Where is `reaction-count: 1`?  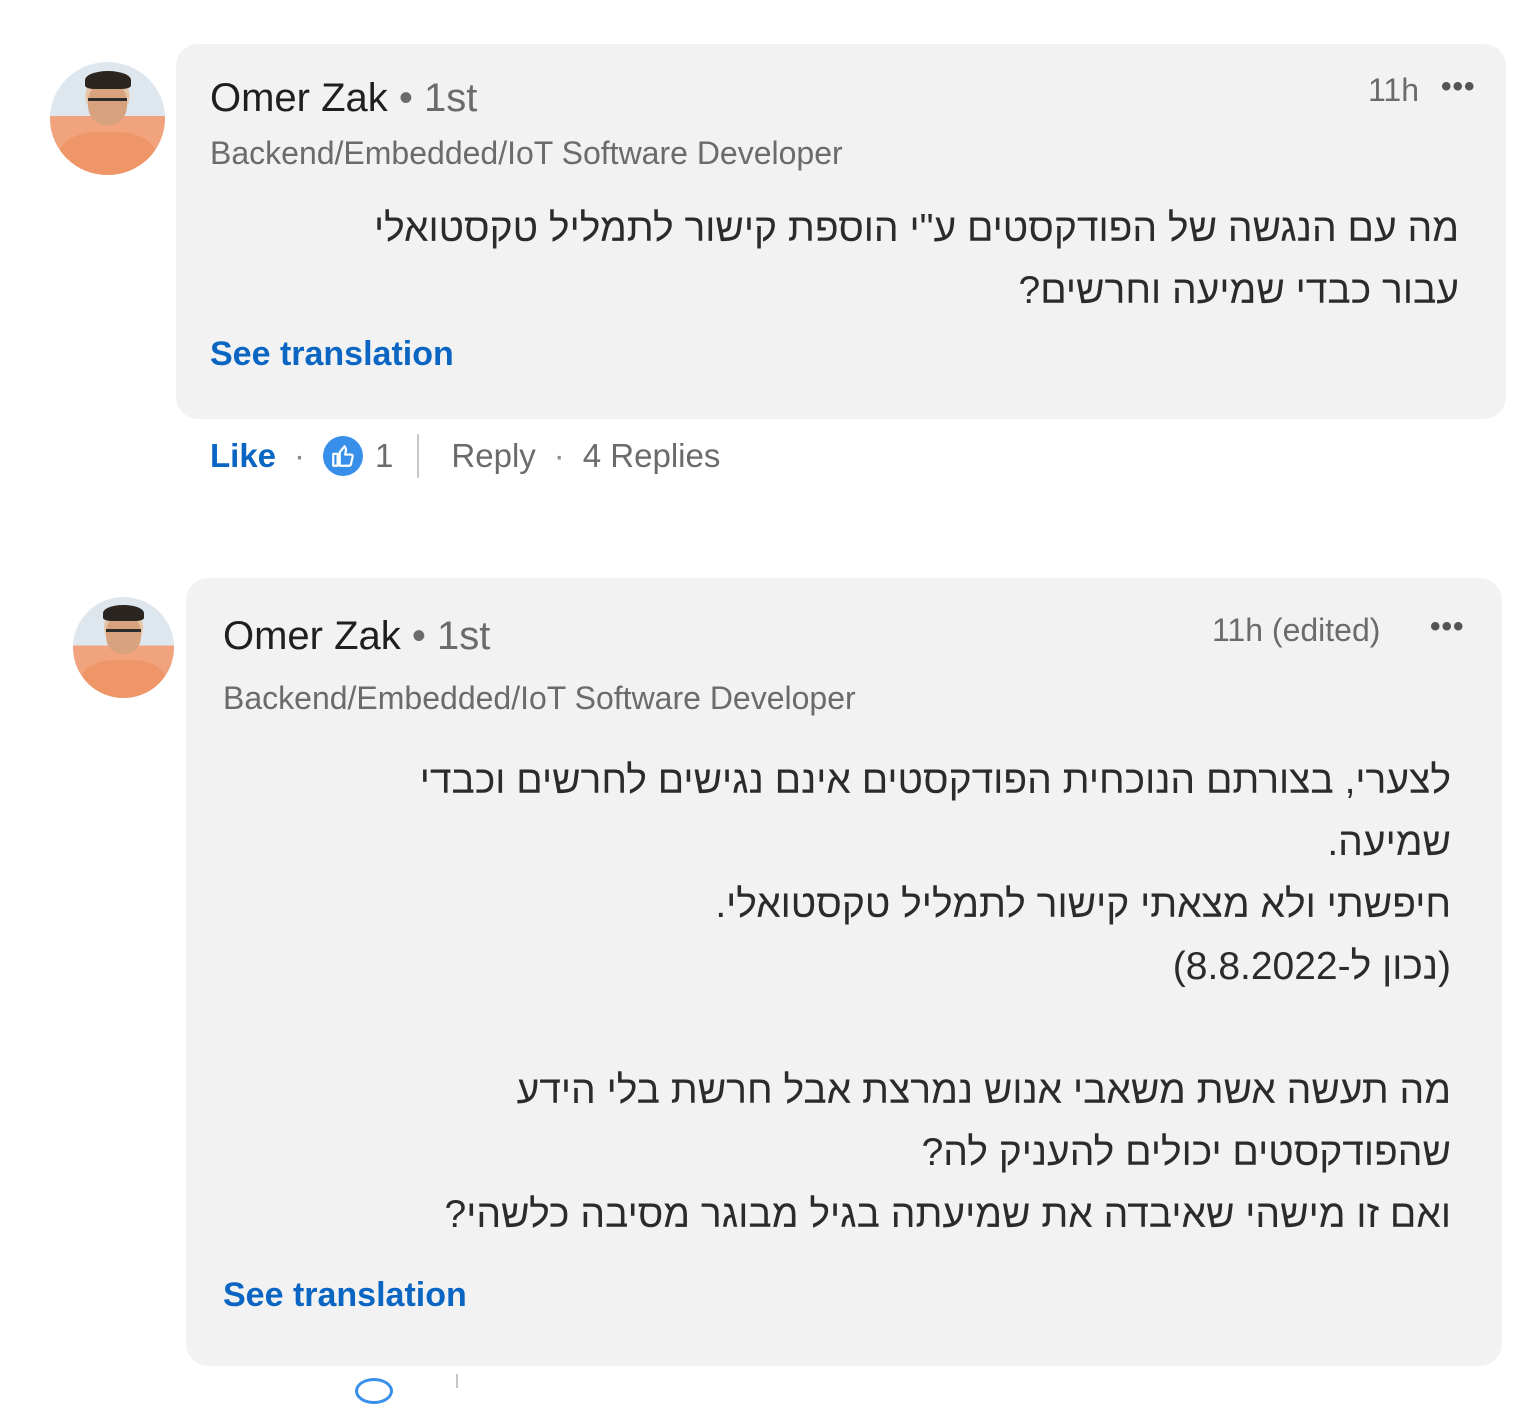
reaction-count: 1 is located at coordinates (384, 456).